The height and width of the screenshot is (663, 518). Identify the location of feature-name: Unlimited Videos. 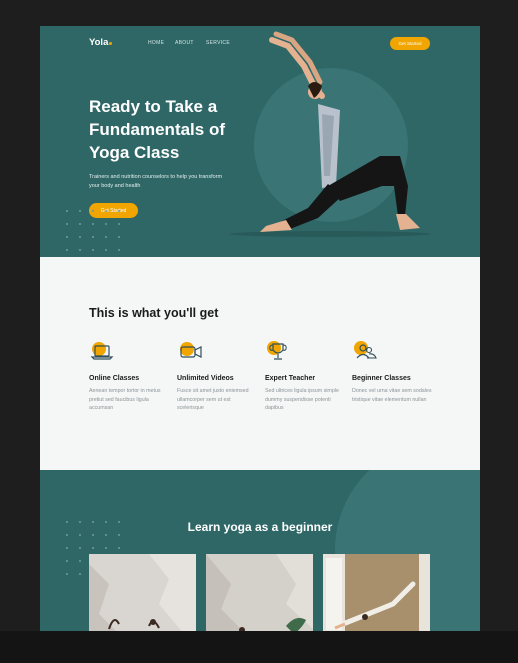
(205, 378).